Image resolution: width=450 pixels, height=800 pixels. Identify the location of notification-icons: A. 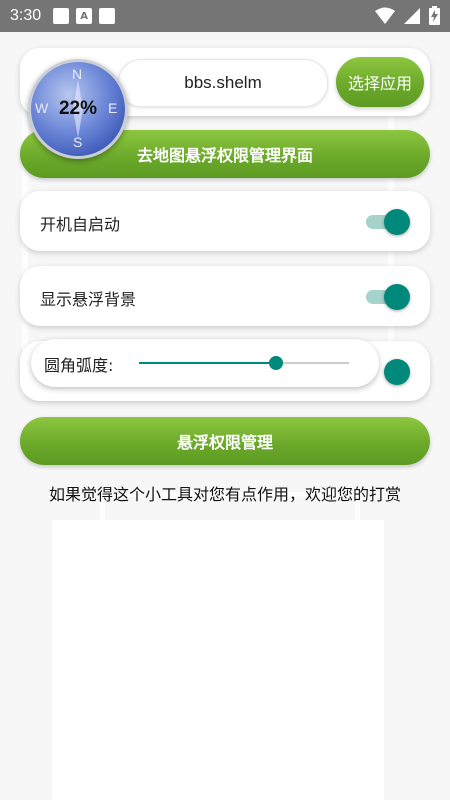
(84, 16).